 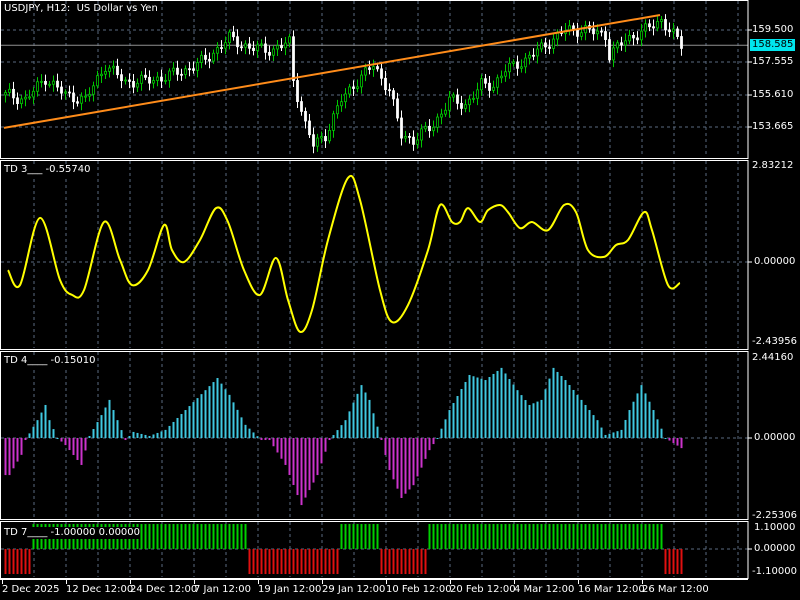 What do you see at coordinates (611, 589) in the screenshot?
I see `time-axis-label: 16 Mar 12:00` at bounding box center [611, 589].